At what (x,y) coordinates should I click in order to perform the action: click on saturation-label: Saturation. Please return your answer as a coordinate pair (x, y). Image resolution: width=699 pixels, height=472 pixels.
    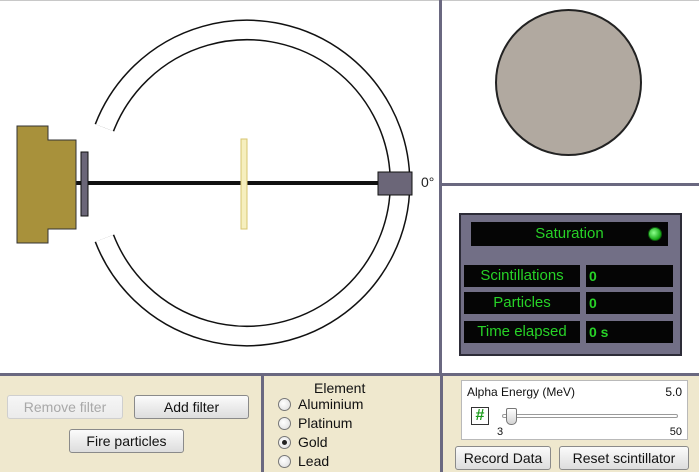
    Looking at the image, I should click on (569, 233).